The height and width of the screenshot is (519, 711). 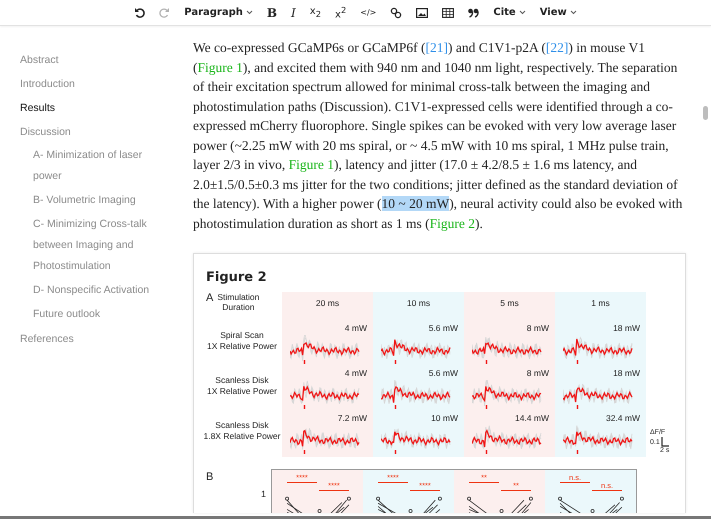 What do you see at coordinates (418, 307) in the screenshot?
I see `column-header: 10 ms` at bounding box center [418, 307].